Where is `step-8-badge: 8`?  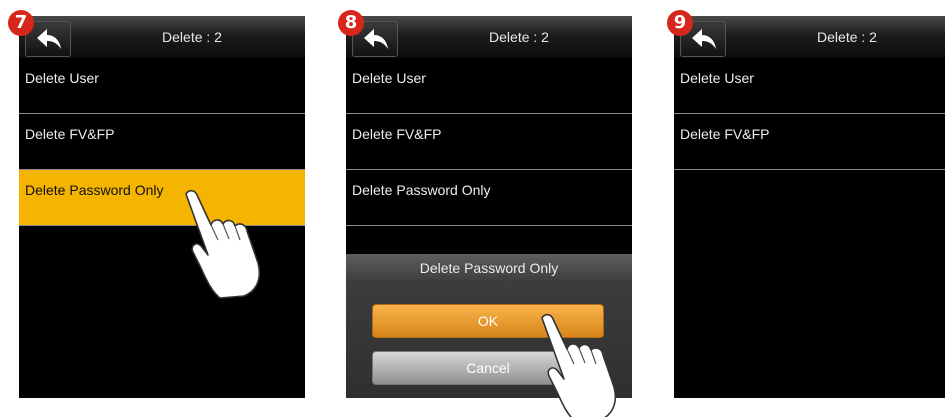 step-8-badge: 8 is located at coordinates (351, 23).